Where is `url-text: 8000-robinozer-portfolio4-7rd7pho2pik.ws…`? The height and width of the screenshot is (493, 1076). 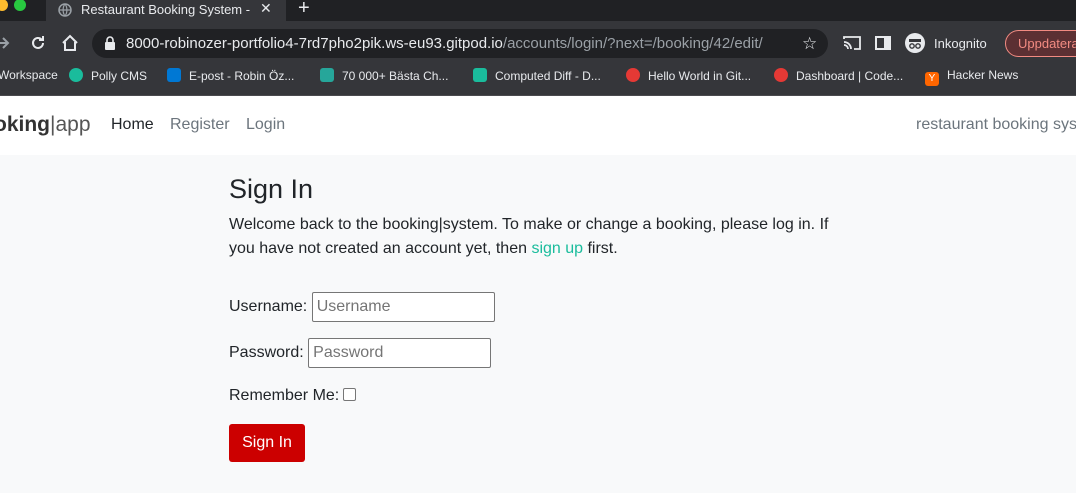
url-text: 8000-robinozer-portfolio4-7rd7pho2pik.ws… is located at coordinates (444, 43).